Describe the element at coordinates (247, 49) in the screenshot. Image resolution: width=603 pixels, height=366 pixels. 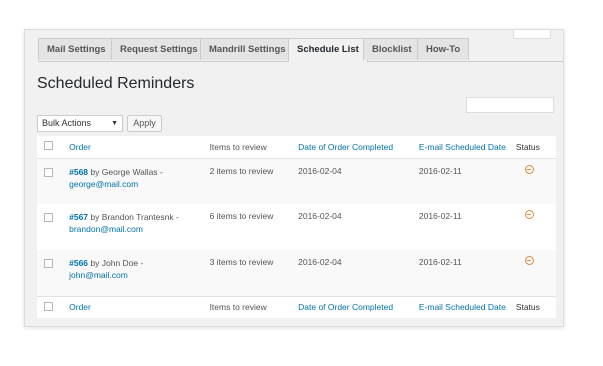
I see `tab-mandrill-settings: Mandrill Settings` at that location.